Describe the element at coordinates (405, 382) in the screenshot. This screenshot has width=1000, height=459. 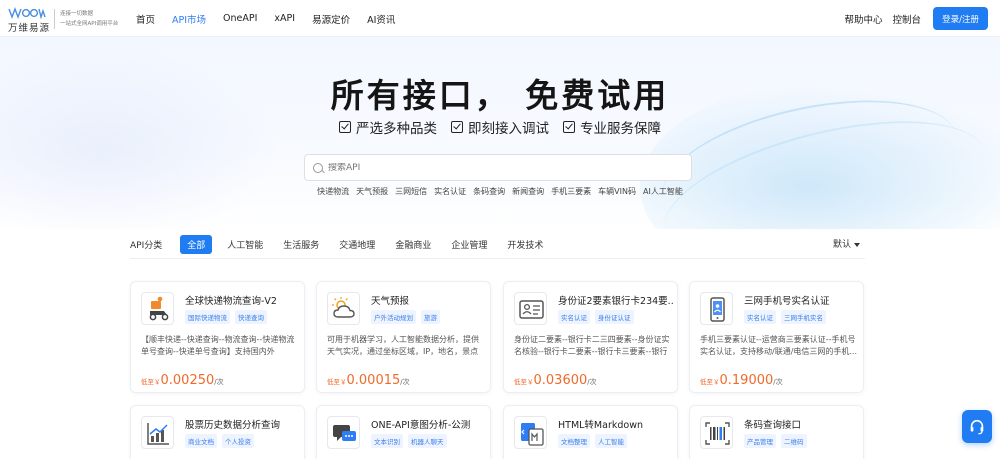
I see `price-unit: /次` at that location.